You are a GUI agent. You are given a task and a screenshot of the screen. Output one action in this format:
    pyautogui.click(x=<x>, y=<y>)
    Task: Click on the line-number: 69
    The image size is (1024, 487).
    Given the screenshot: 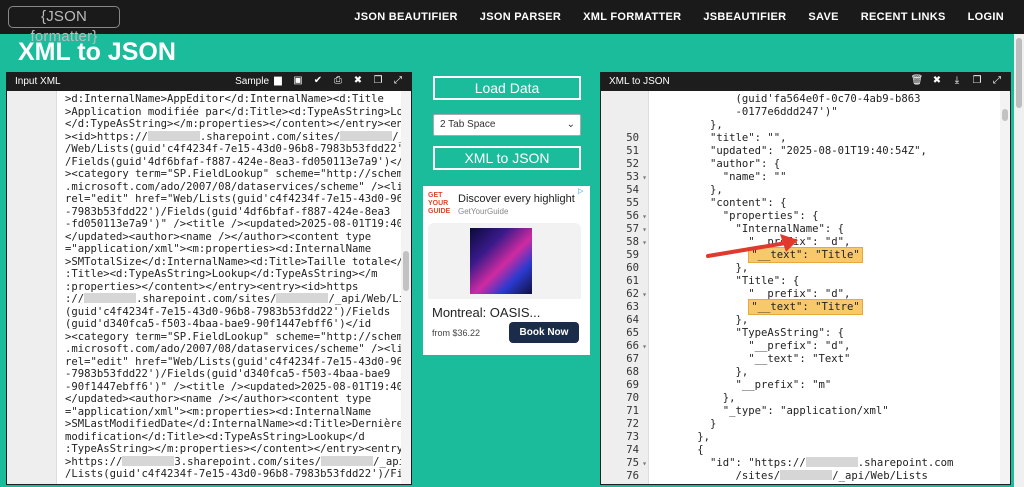 What is the action you would take?
    pyautogui.click(x=632, y=385)
    